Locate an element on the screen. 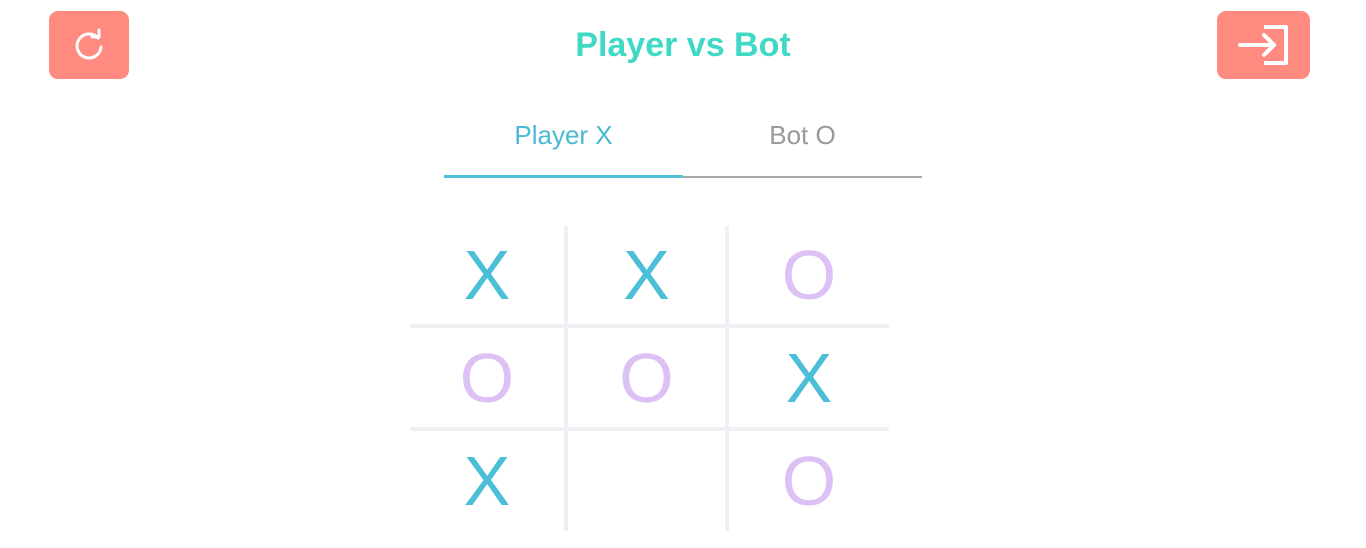 This screenshot has height=548, width=1366. player-tabs: Player X Bot O is located at coordinates (683, 144).